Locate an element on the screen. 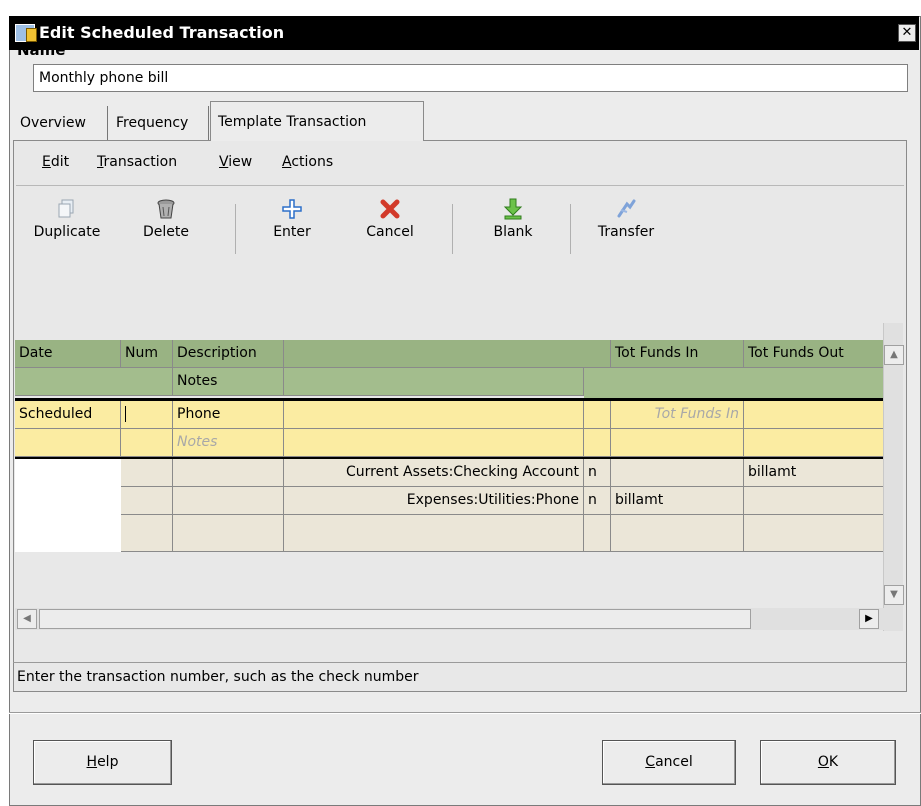 This screenshot has width=921, height=806. txn-notes-cell: Notes is located at coordinates (228, 443).